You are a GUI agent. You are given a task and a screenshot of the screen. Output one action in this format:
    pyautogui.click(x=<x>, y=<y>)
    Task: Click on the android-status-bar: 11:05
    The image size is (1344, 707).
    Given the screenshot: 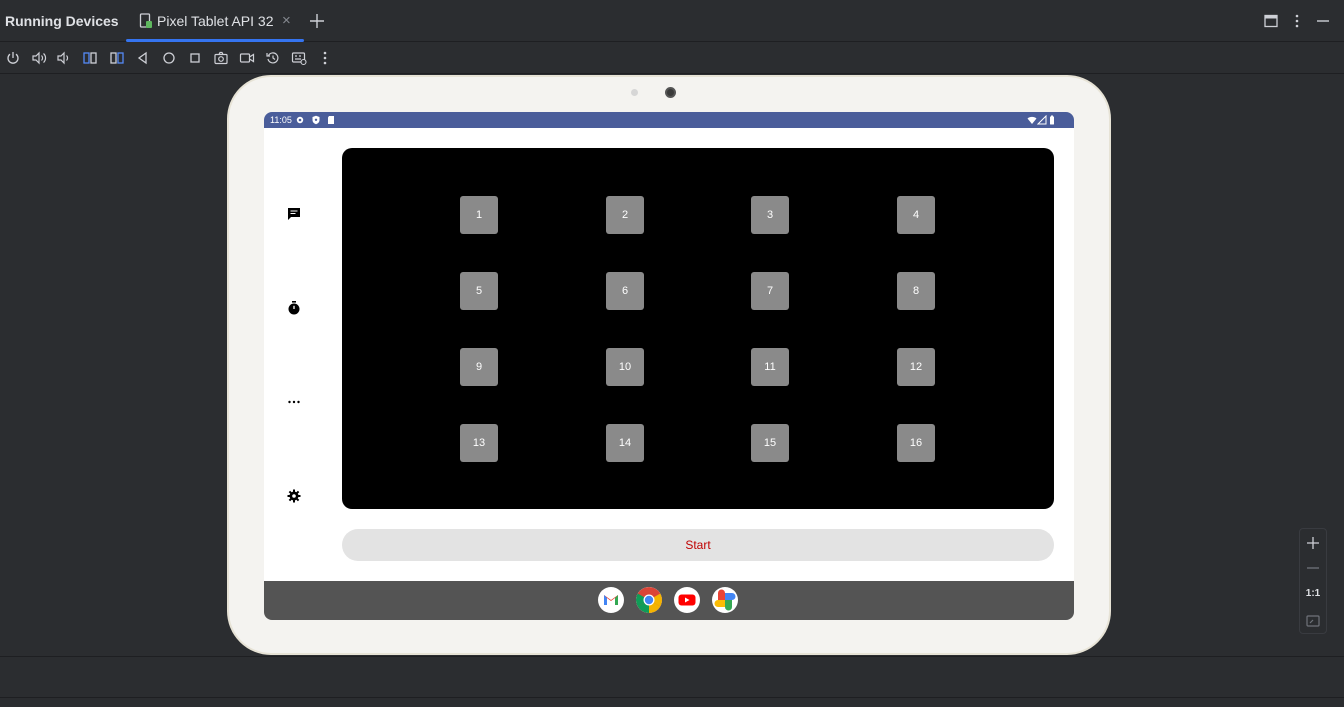 What is the action you would take?
    pyautogui.click(x=669, y=120)
    